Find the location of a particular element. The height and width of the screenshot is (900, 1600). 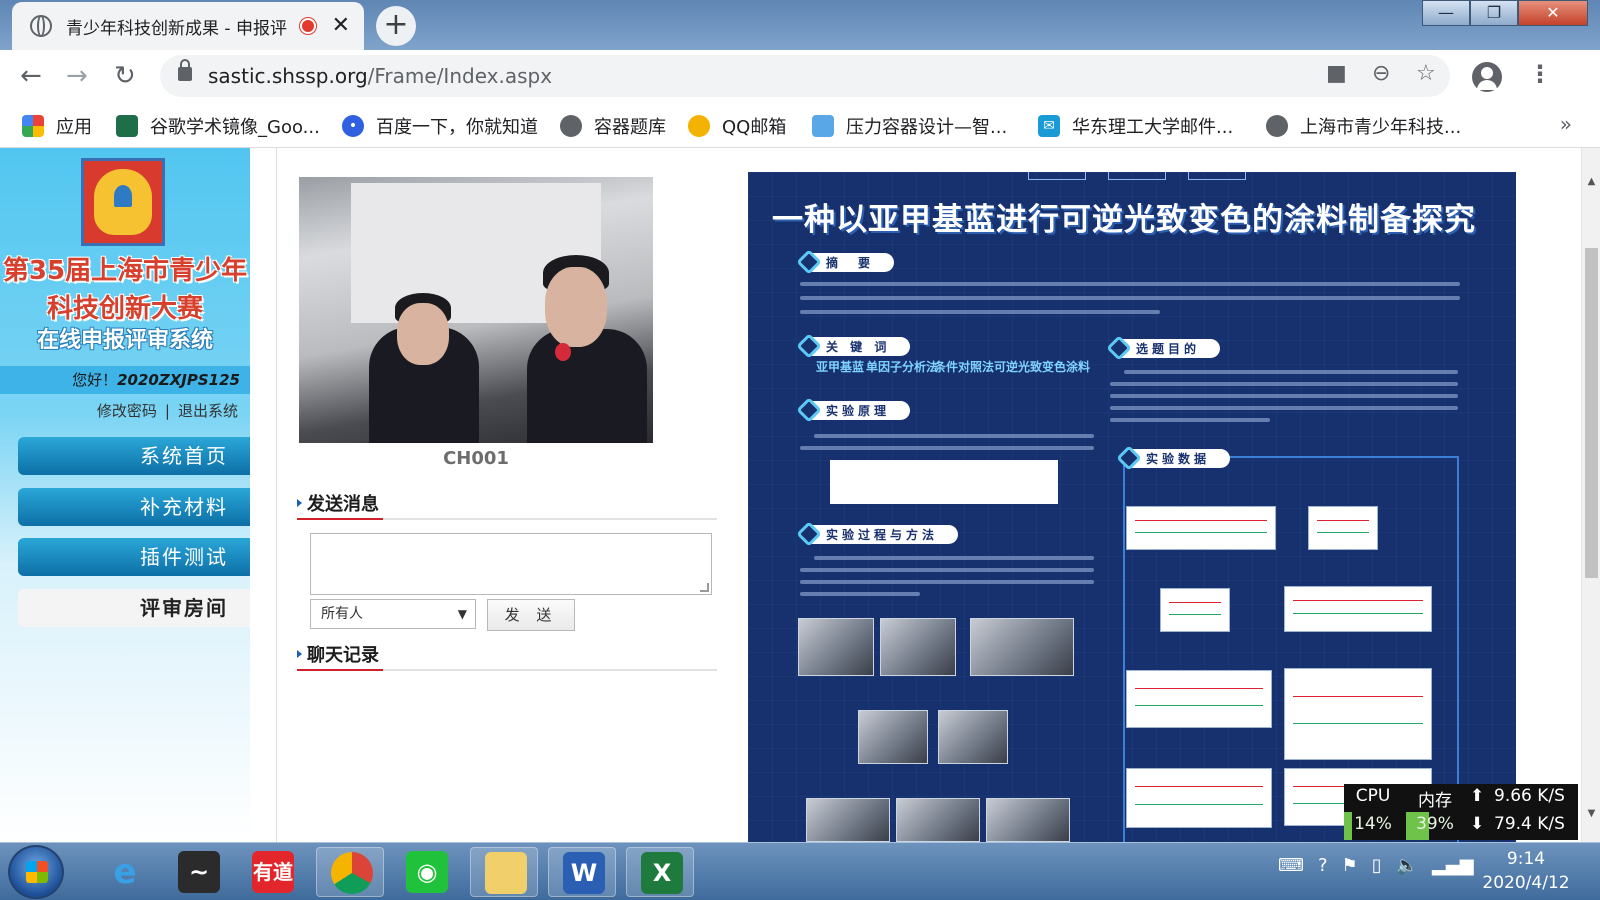

reaction-diagram is located at coordinates (944, 482).